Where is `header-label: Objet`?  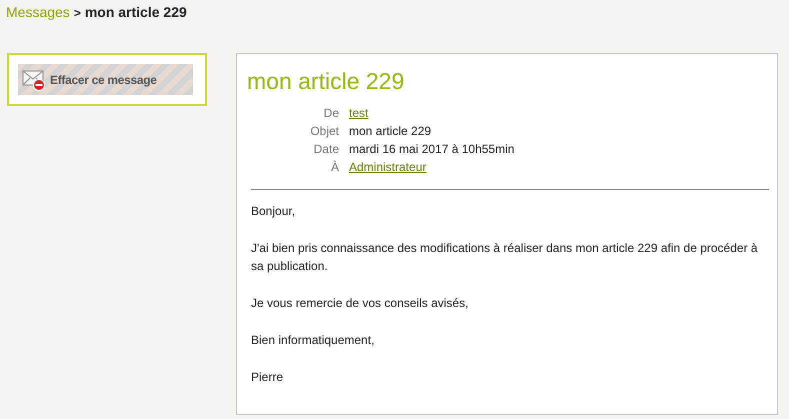 header-label: Objet is located at coordinates (324, 131).